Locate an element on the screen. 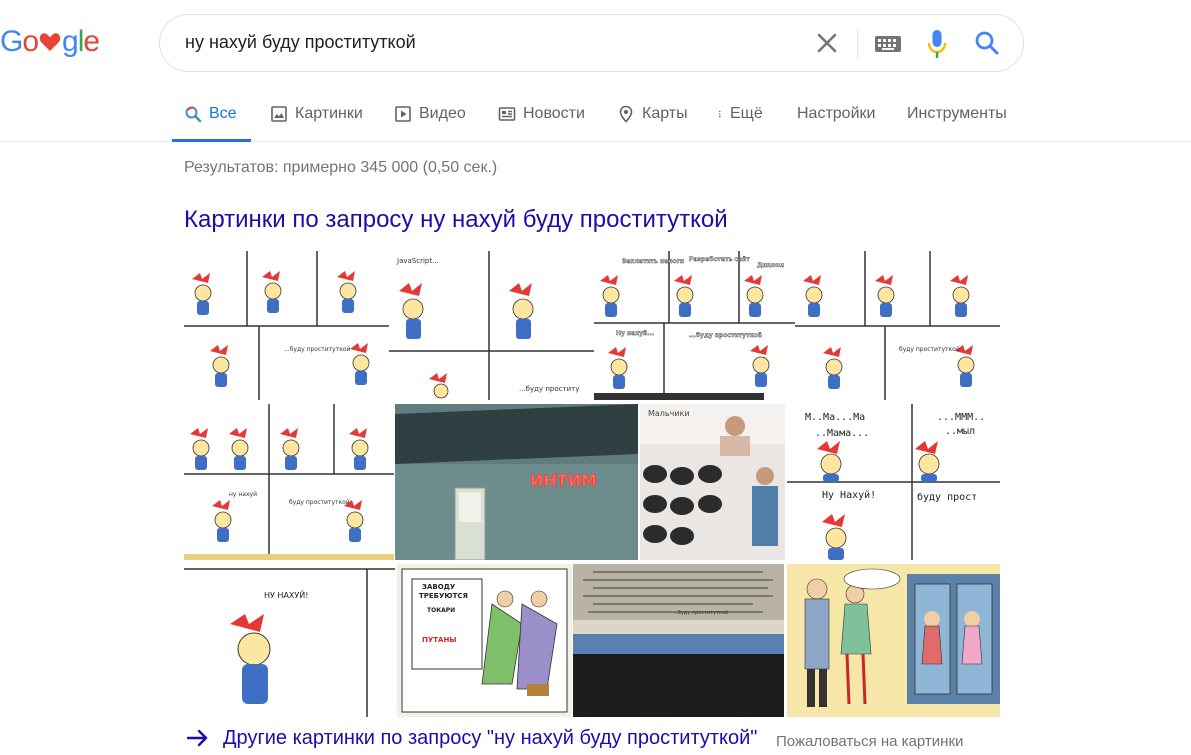 This screenshot has width=1191, height=755. tab-label: Карты is located at coordinates (665, 113).